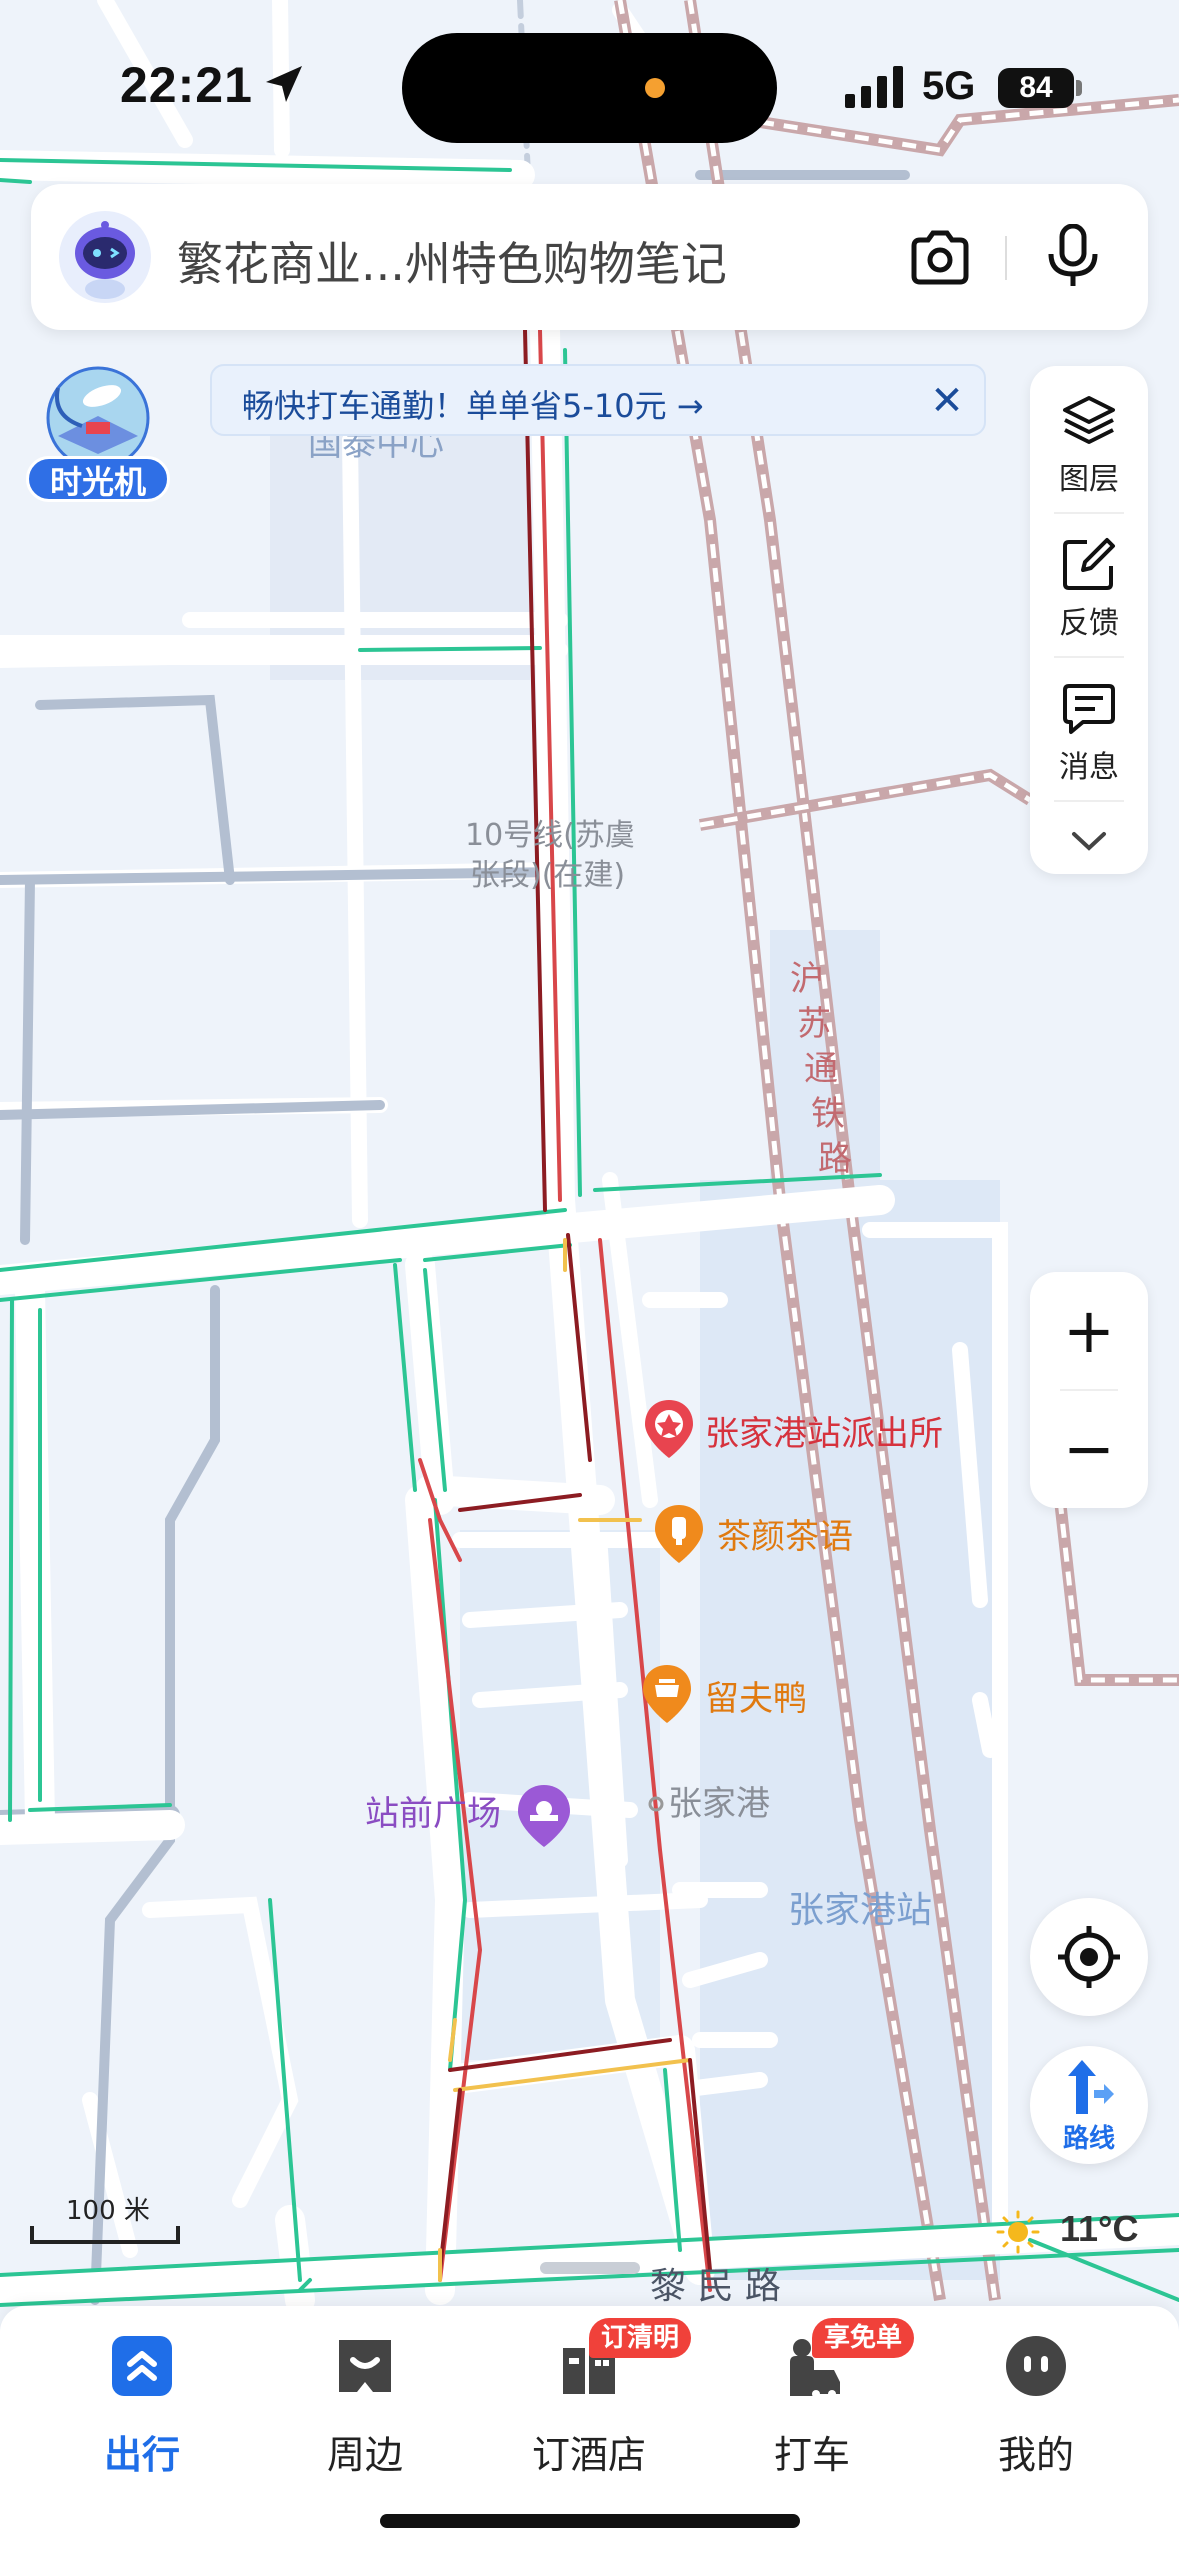  Describe the element at coordinates (640, 2338) in the screenshot. I see `hotel-badge: 订清明` at that location.